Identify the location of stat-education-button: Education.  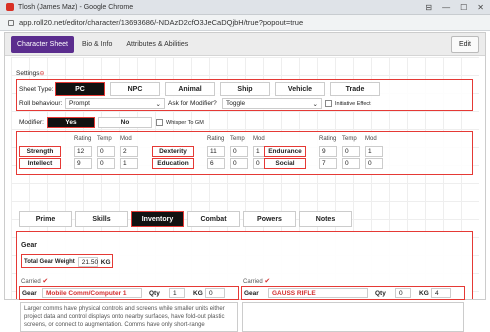
(173, 163).